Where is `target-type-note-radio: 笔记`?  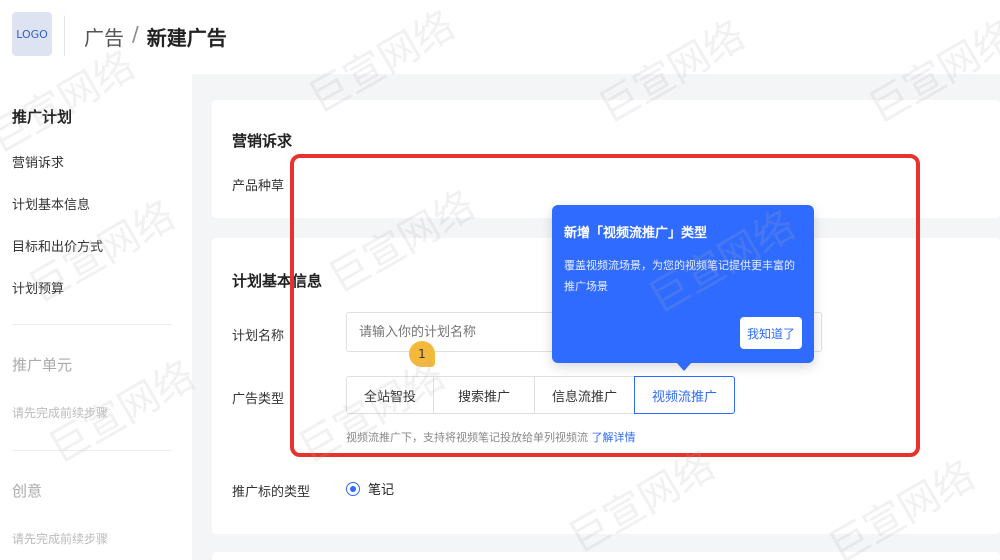
target-type-note-radio: 笔记 is located at coordinates (370, 488).